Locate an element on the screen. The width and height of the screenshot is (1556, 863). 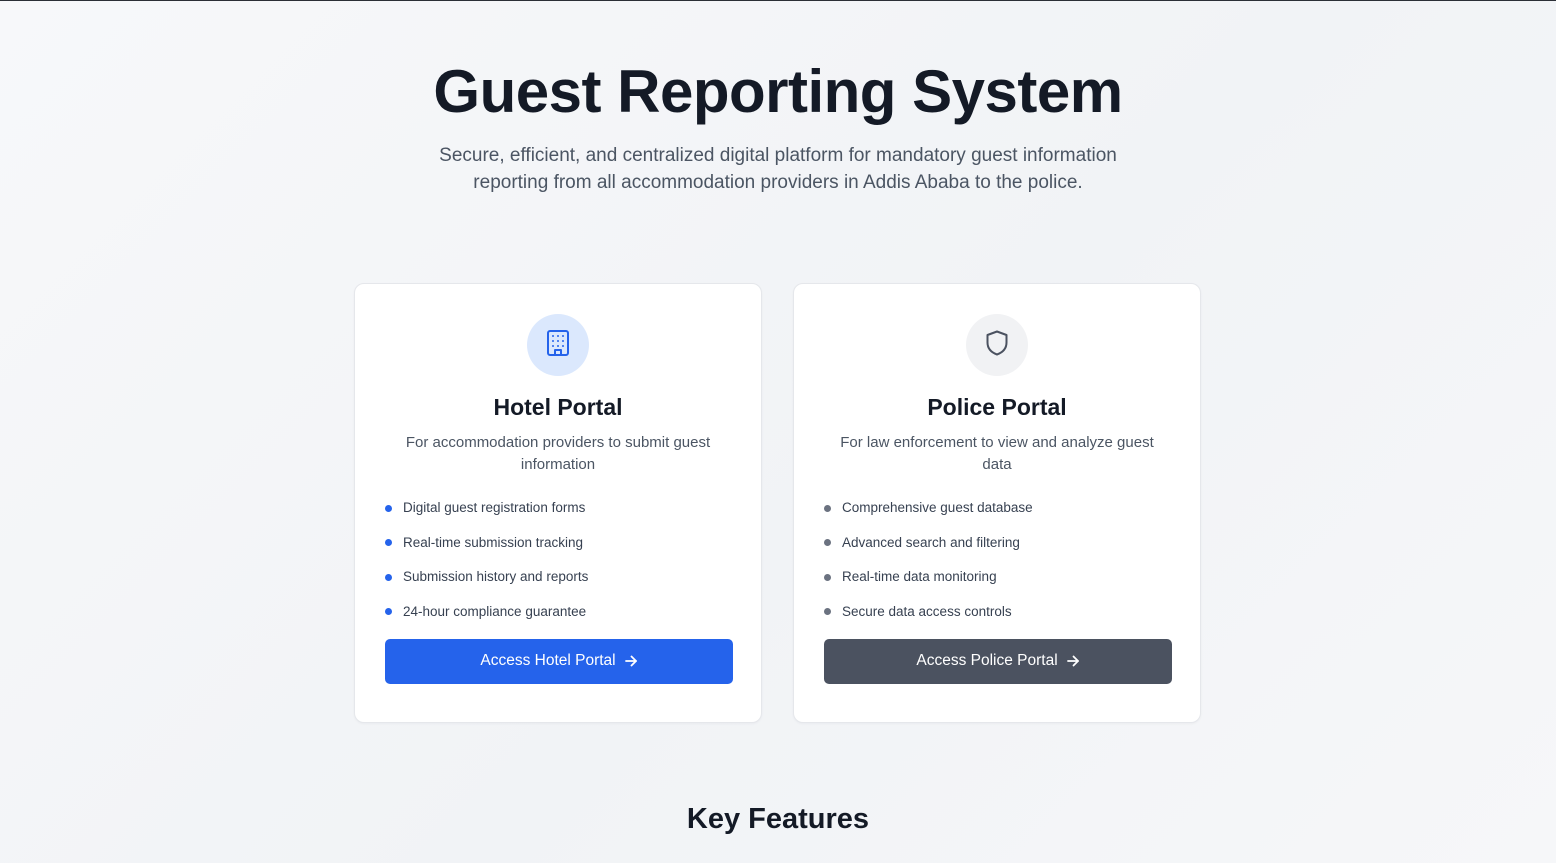
shield-icon is located at coordinates (997, 345).